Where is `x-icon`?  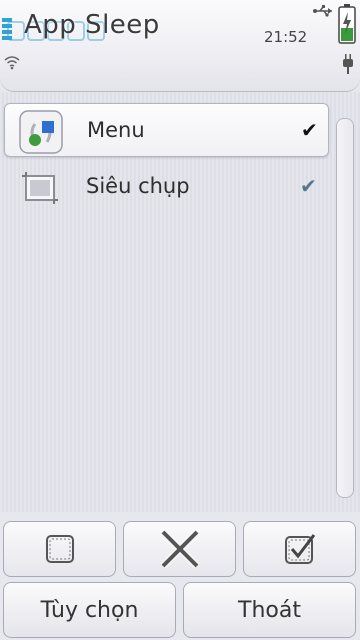 x-icon is located at coordinates (179, 549).